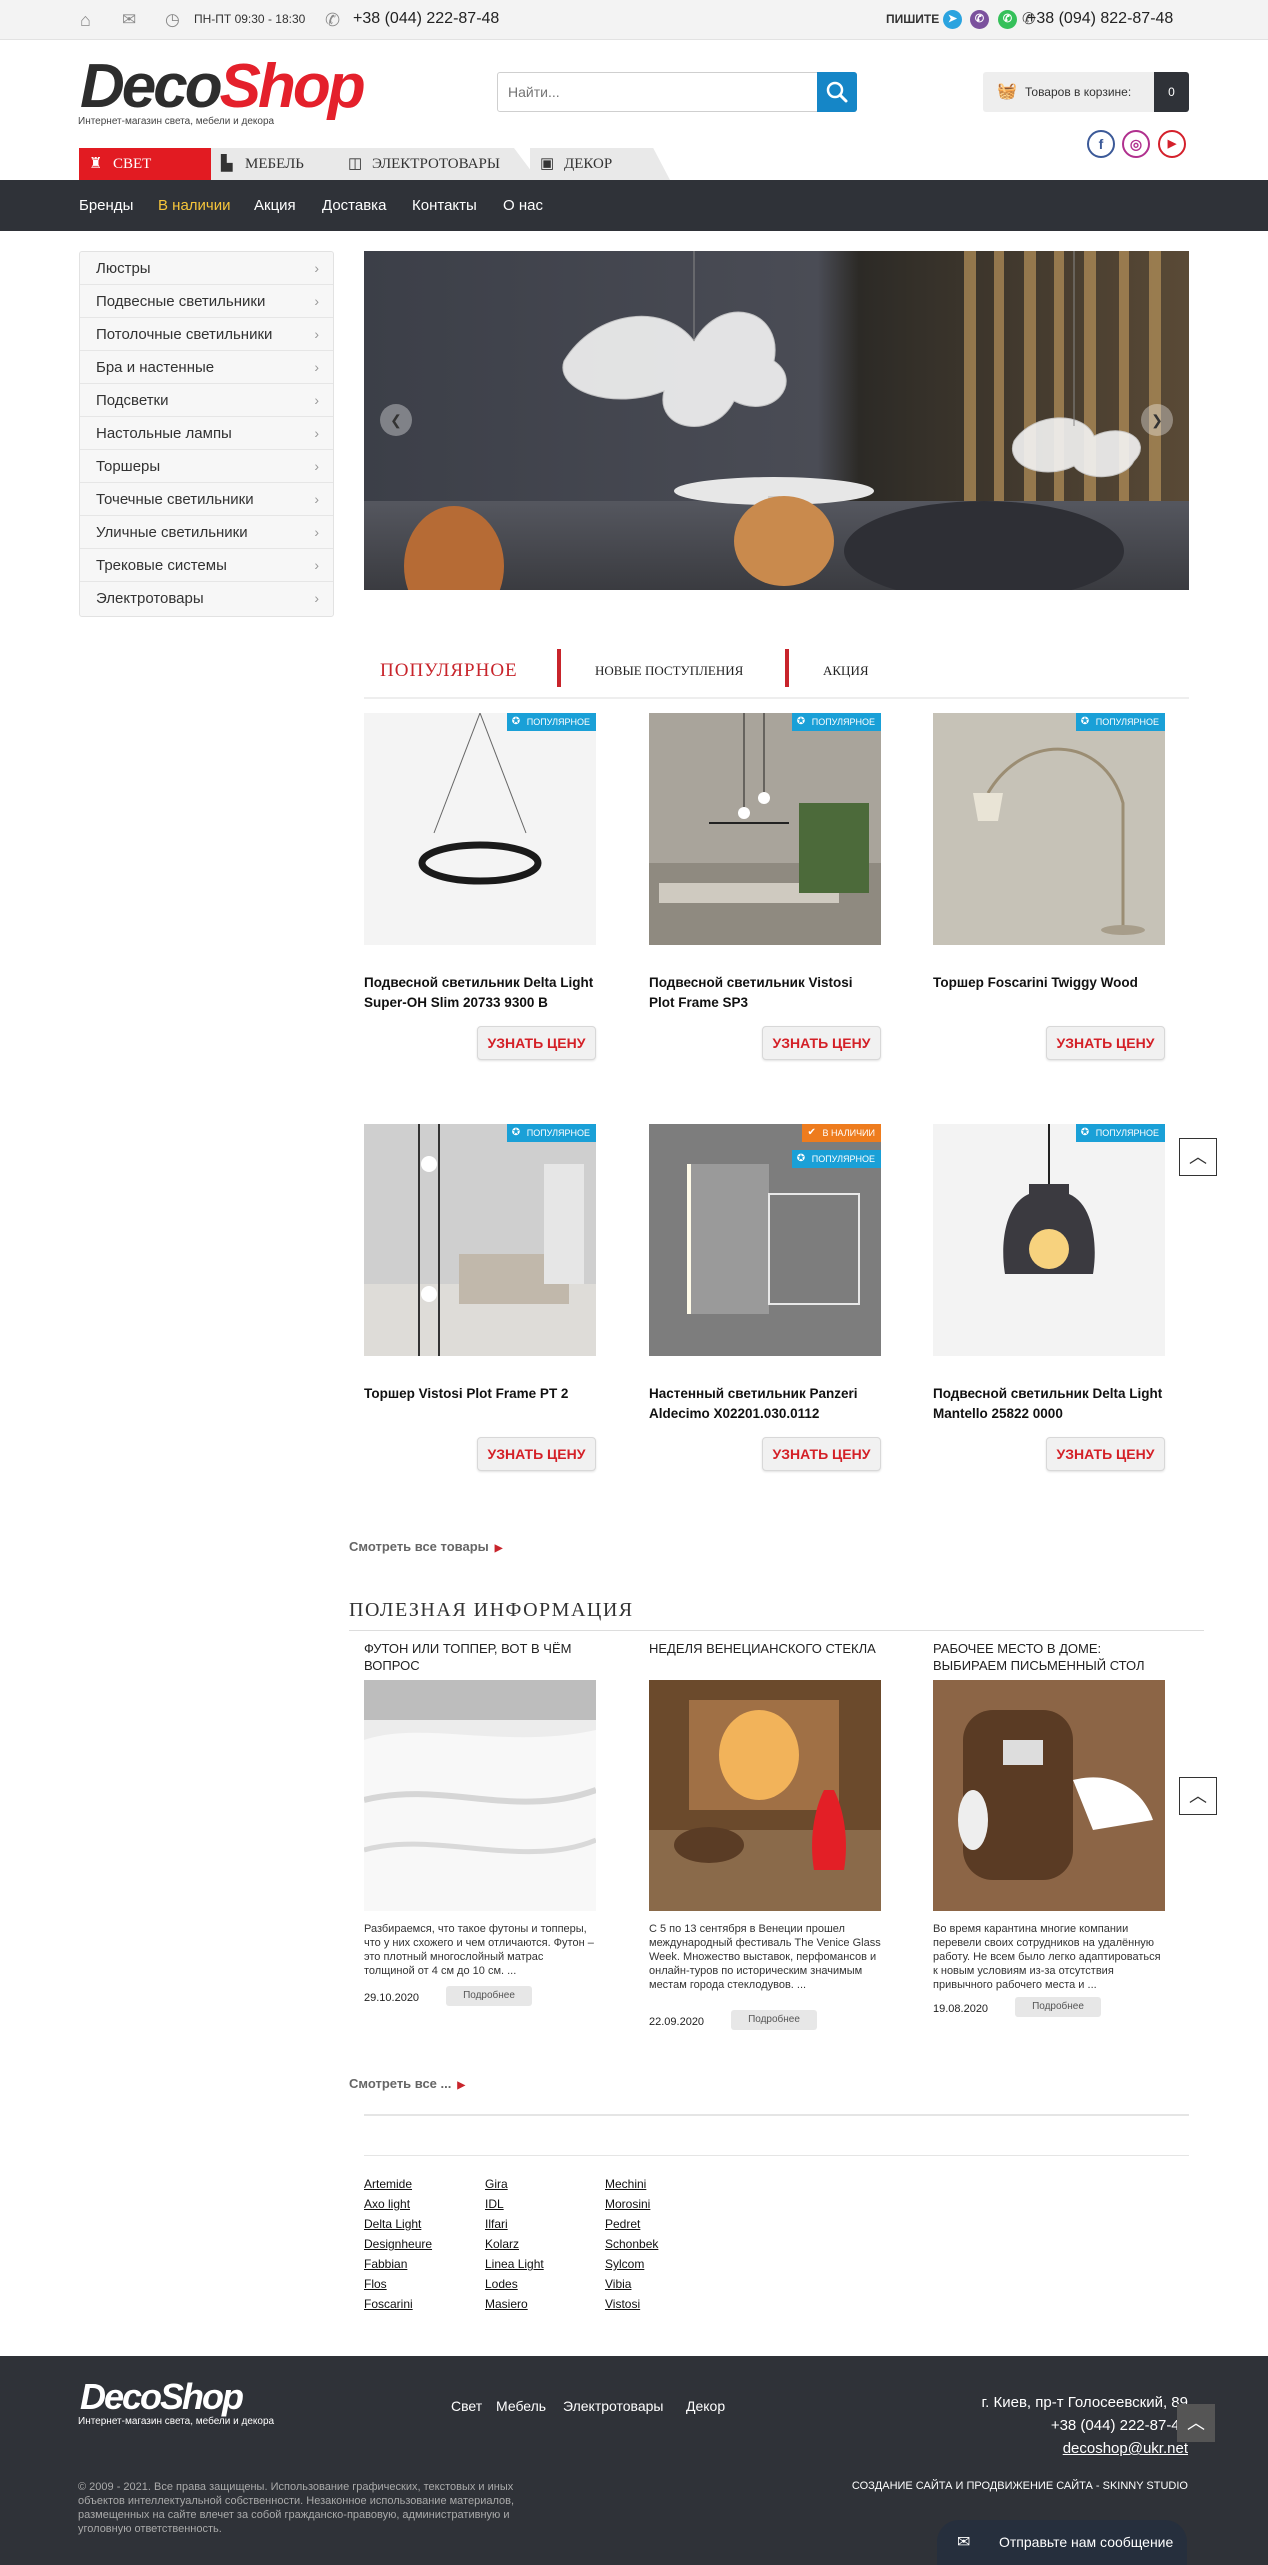  I want to click on sidebar-item-electro: Электротовары ›, so click(206, 598).